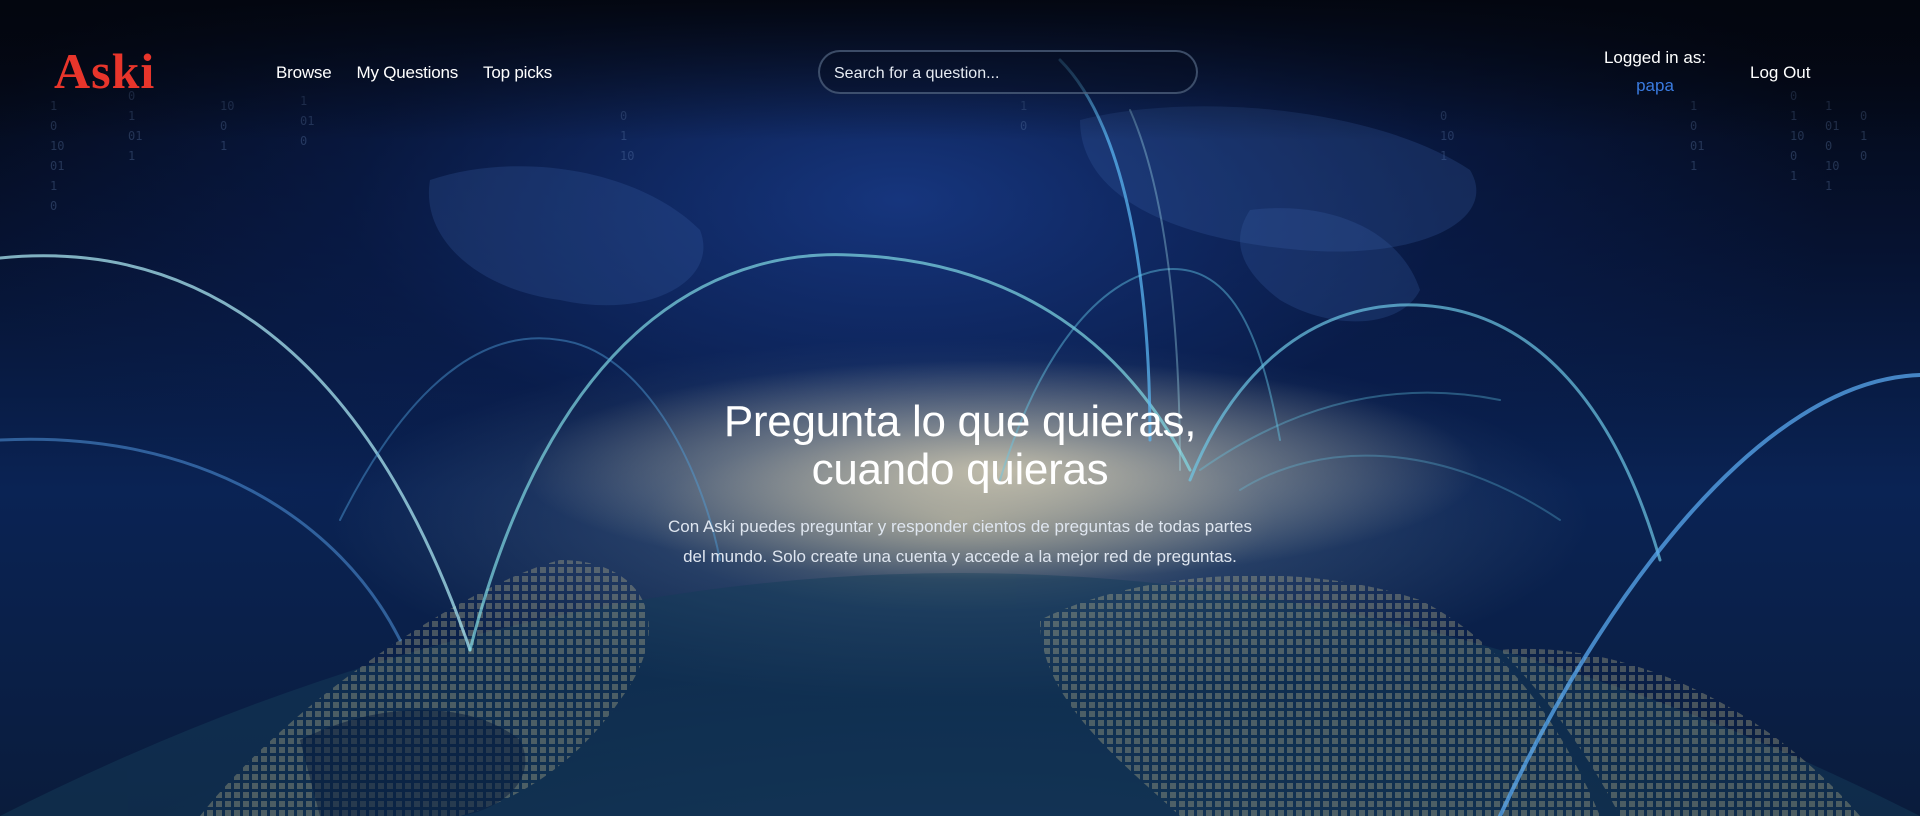 The width and height of the screenshot is (1920, 816). Describe the element at coordinates (517, 73) in the screenshot. I see `nav-item-top-picks: Top picks` at that location.